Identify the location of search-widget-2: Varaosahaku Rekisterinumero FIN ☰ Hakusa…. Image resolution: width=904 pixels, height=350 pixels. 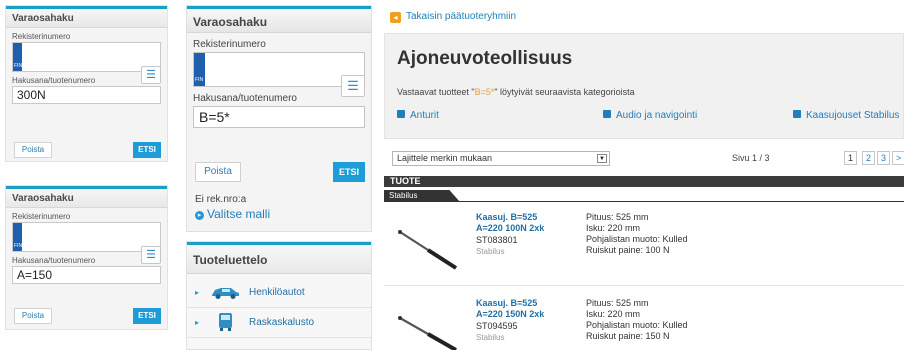
(86, 257).